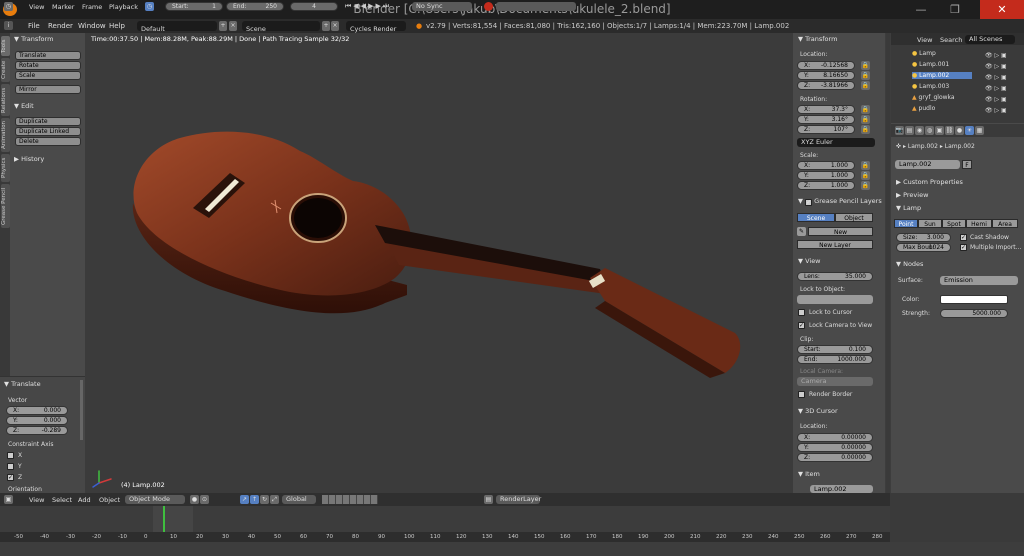 Image resolution: width=1024 pixels, height=556 pixels. I want to click on duplicate-button: Duplicate, so click(48, 121).